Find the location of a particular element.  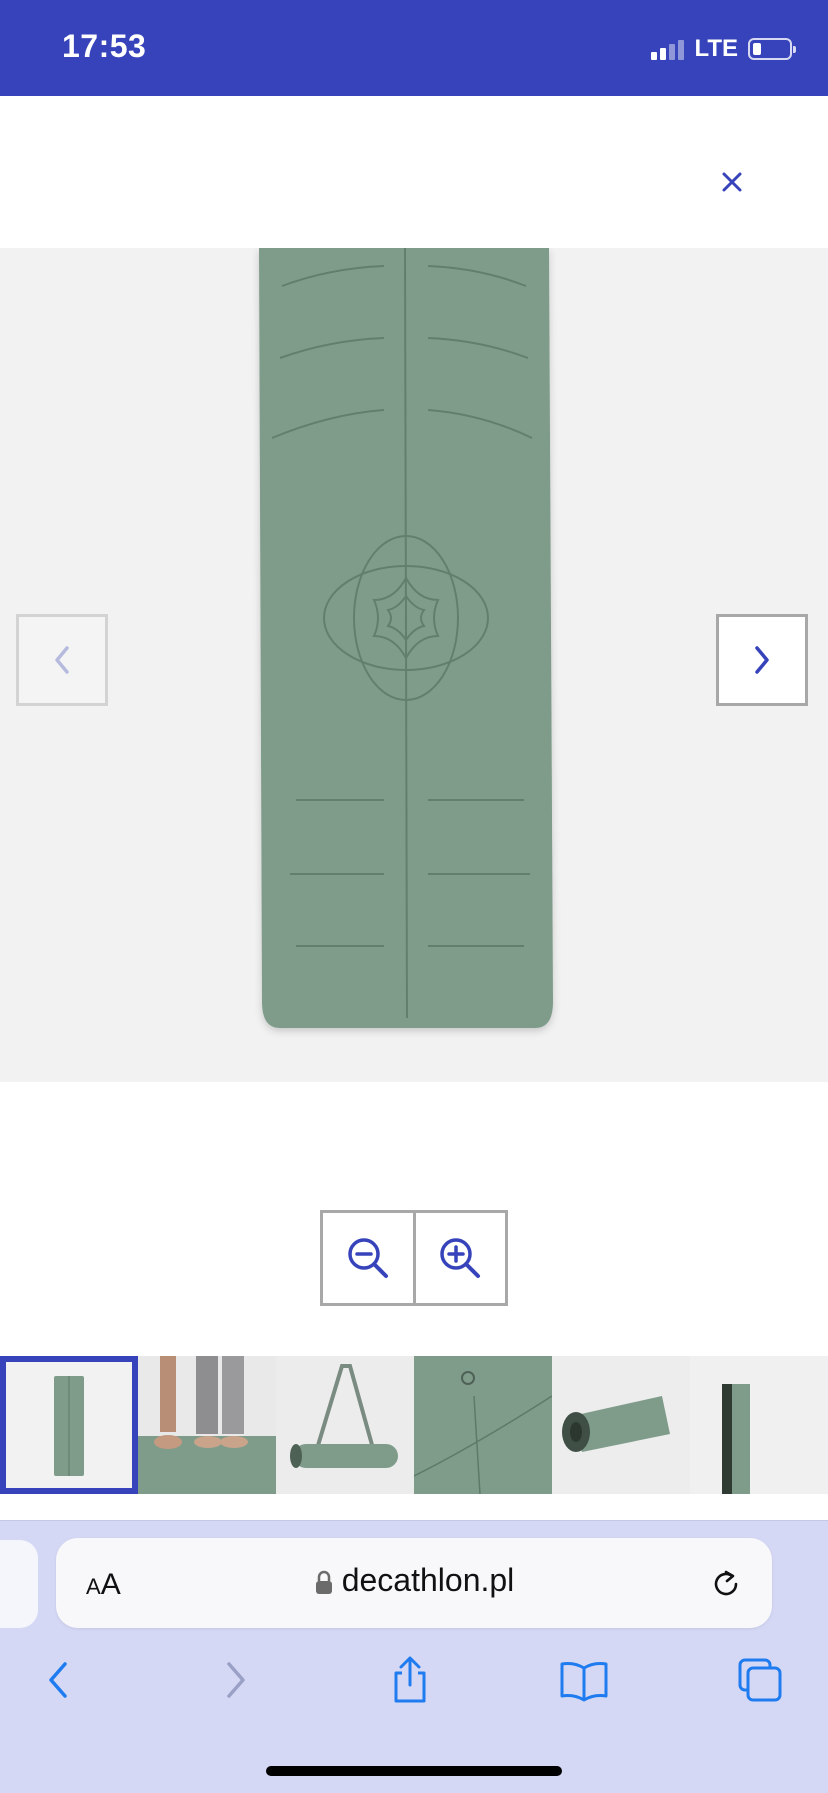

tabs-button is located at coordinates (760, 1680).